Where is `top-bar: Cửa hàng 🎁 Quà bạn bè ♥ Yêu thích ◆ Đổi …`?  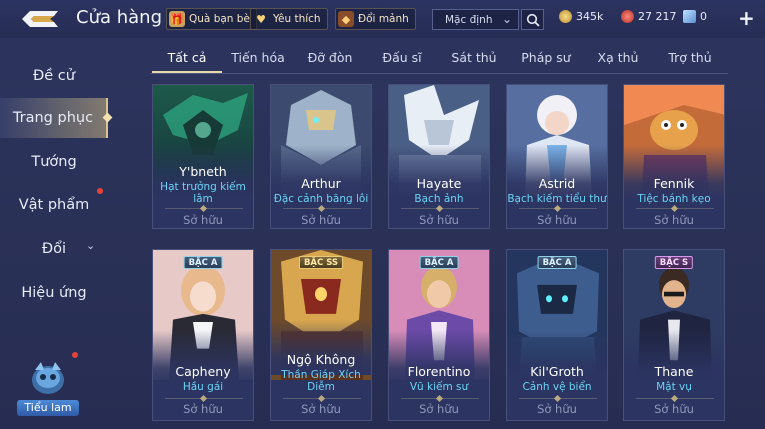 top-bar: Cửa hàng 🎁 Quà bạn bè ♥ Yêu thích ◆ Đổi … is located at coordinates (382, 19).